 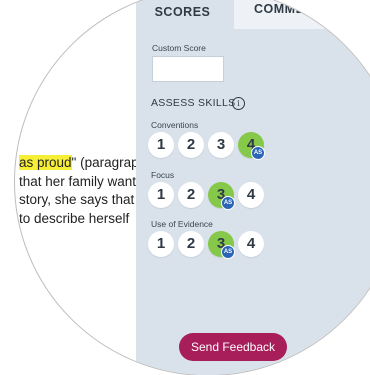 What do you see at coordinates (109, 162) in the screenshot?
I see `doc-line-1-rest: " (paragraph` at bounding box center [109, 162].